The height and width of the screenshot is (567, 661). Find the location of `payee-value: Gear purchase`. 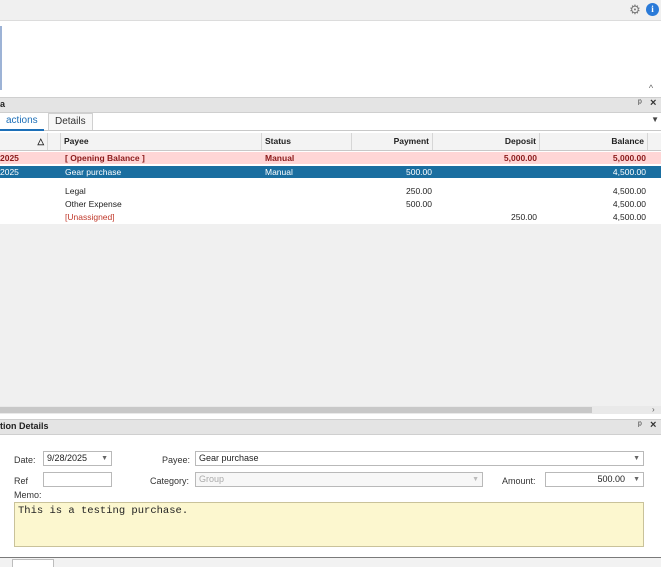

payee-value: Gear purchase is located at coordinates (229, 458).